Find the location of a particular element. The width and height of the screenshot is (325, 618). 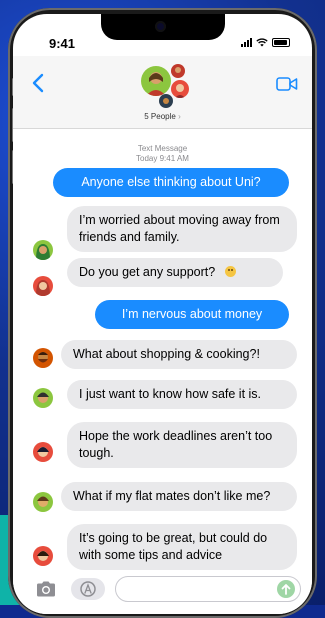

outgoing-message: I’m nervous about money is located at coordinates (192, 314).